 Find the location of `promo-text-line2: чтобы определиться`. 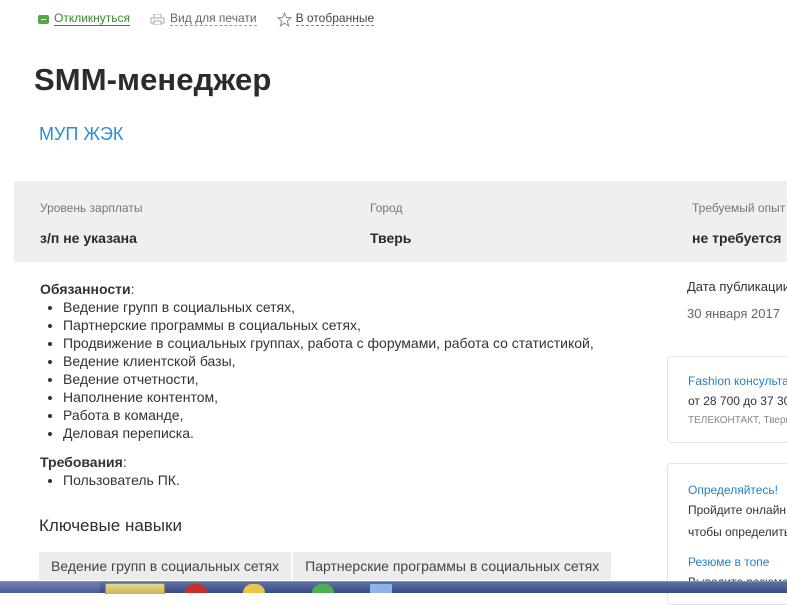

promo-text-line2: чтобы определиться is located at coordinates (737, 532).